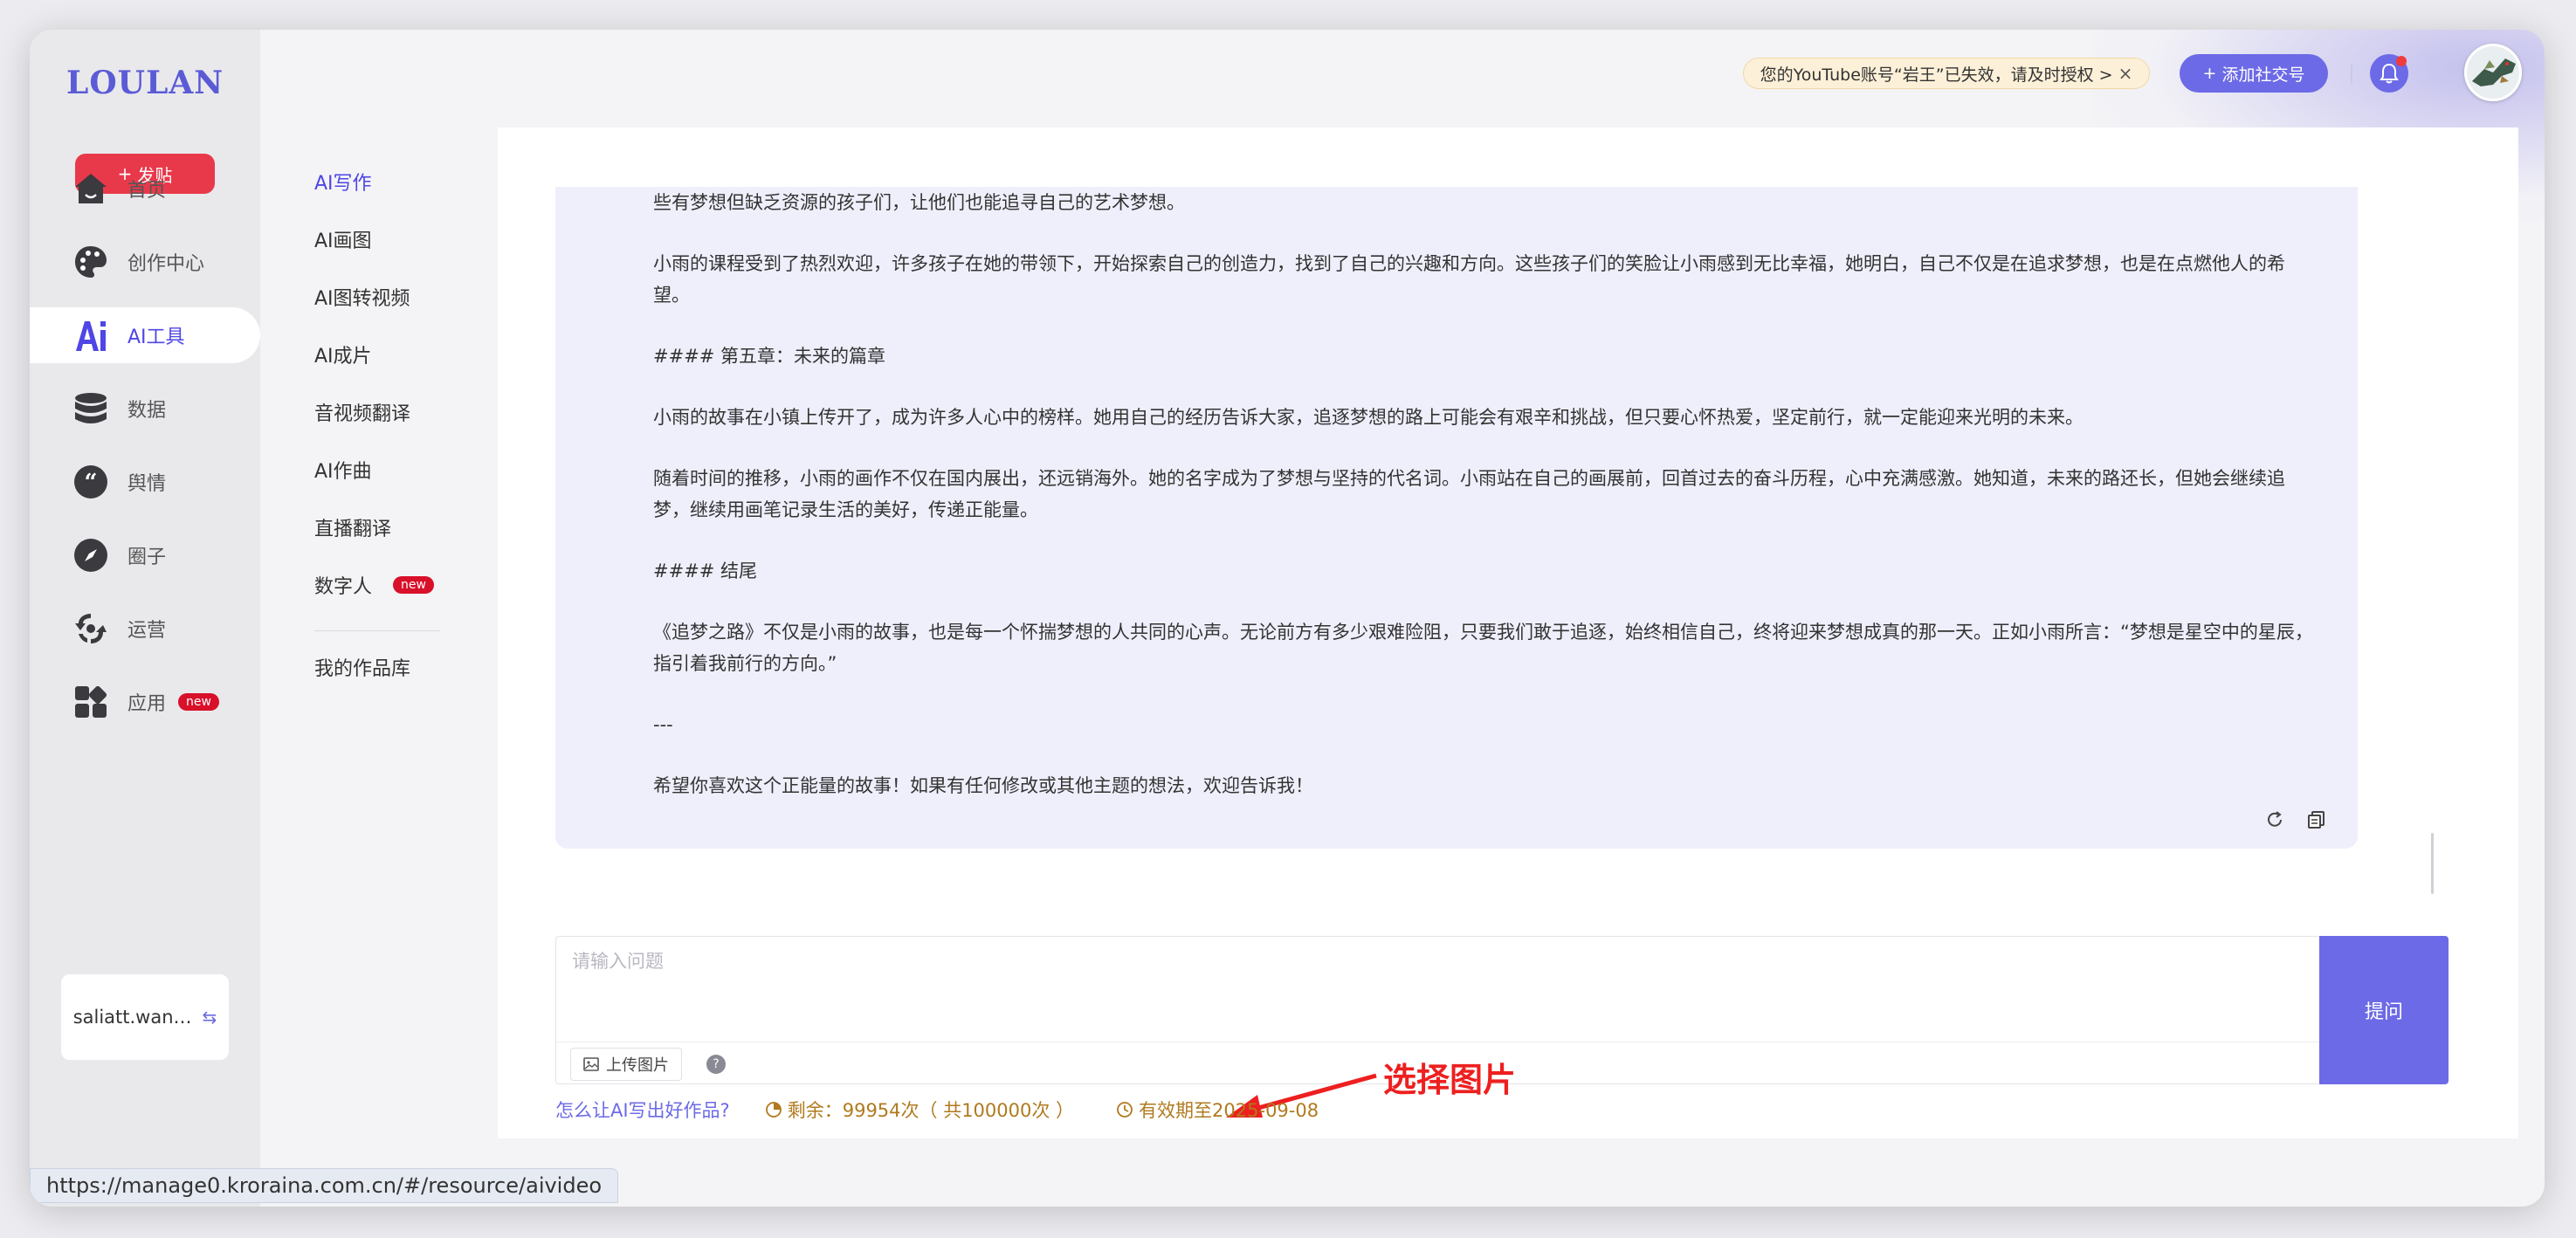  I want to click on add-social-account-button: + 添加社交号, so click(2254, 73).